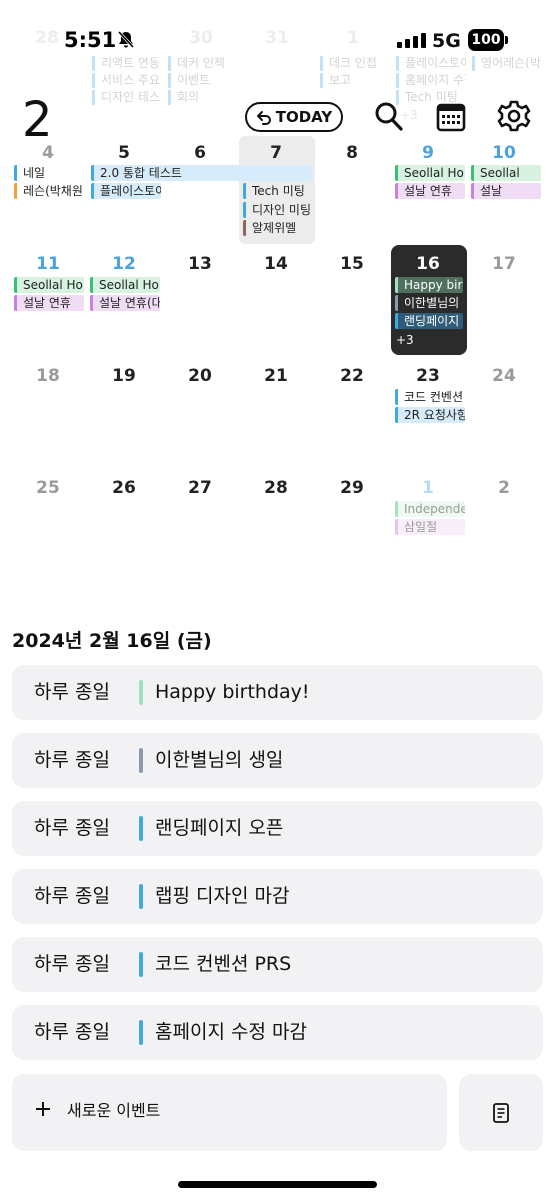 The height and width of the screenshot is (1200, 554). What do you see at coordinates (429, 303) in the screenshot?
I see `calendar-event: 이한별님의 생` at bounding box center [429, 303].